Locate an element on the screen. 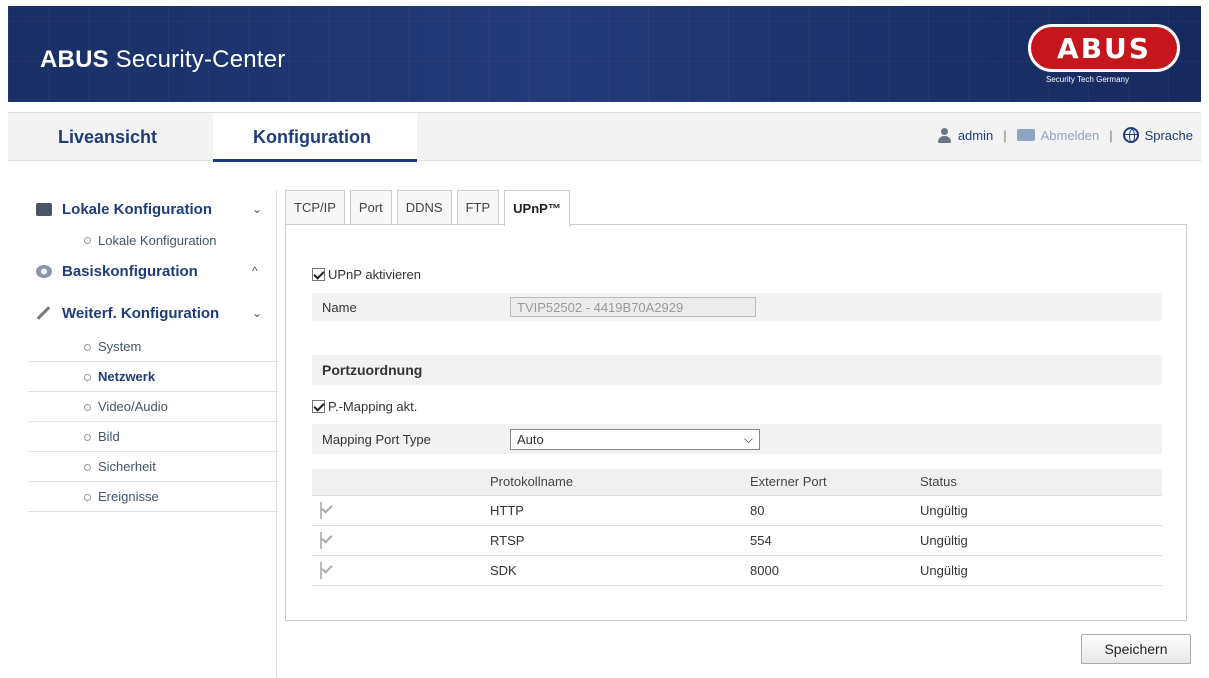 Image resolution: width=1209 pixels, height=678 pixels. tab-port: Port is located at coordinates (370, 207).